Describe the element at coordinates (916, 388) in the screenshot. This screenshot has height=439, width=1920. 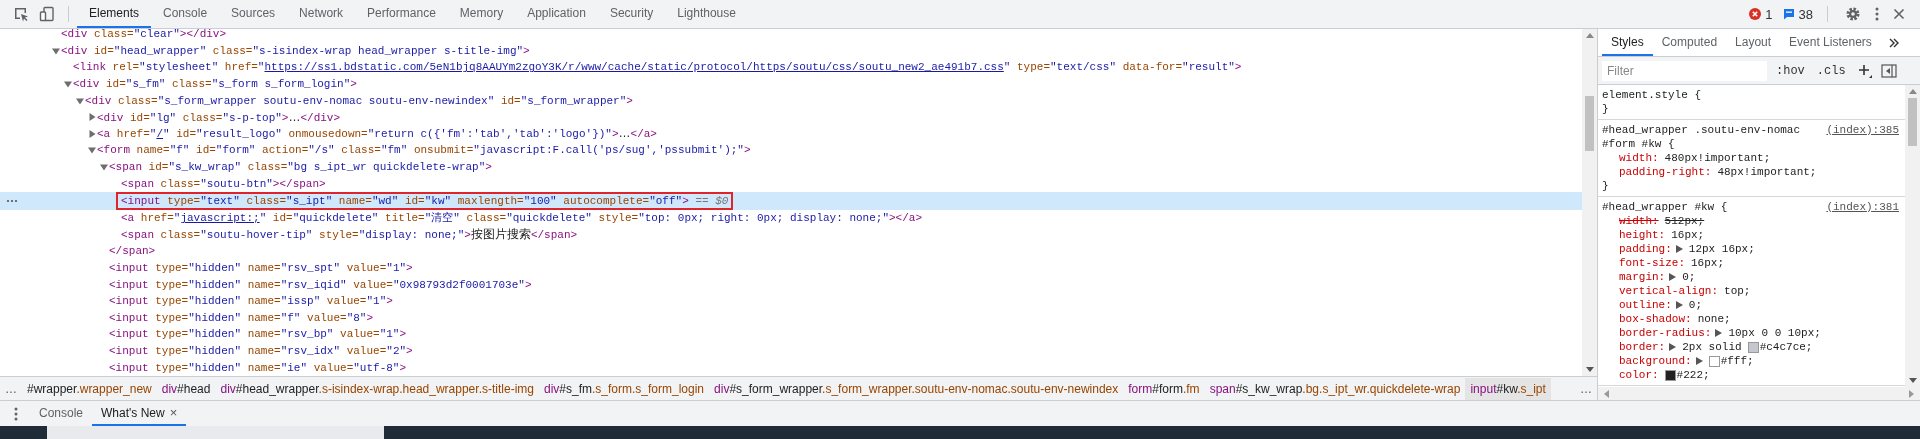
I see `breadcrumb-item: div#s_form_wrapper.s_form_wrapper.soutu-env-nomac.soutu-env-newindex` at that location.